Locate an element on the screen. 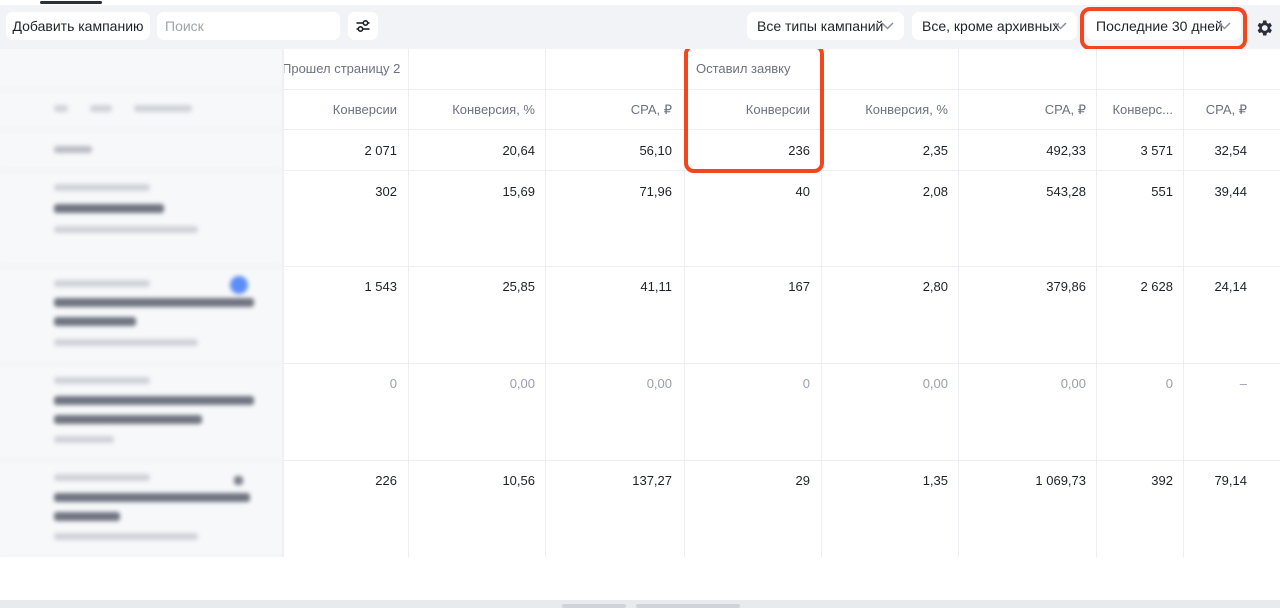 The height and width of the screenshot is (608, 1280). period-highlight-annotation is located at coordinates (1163, 28).